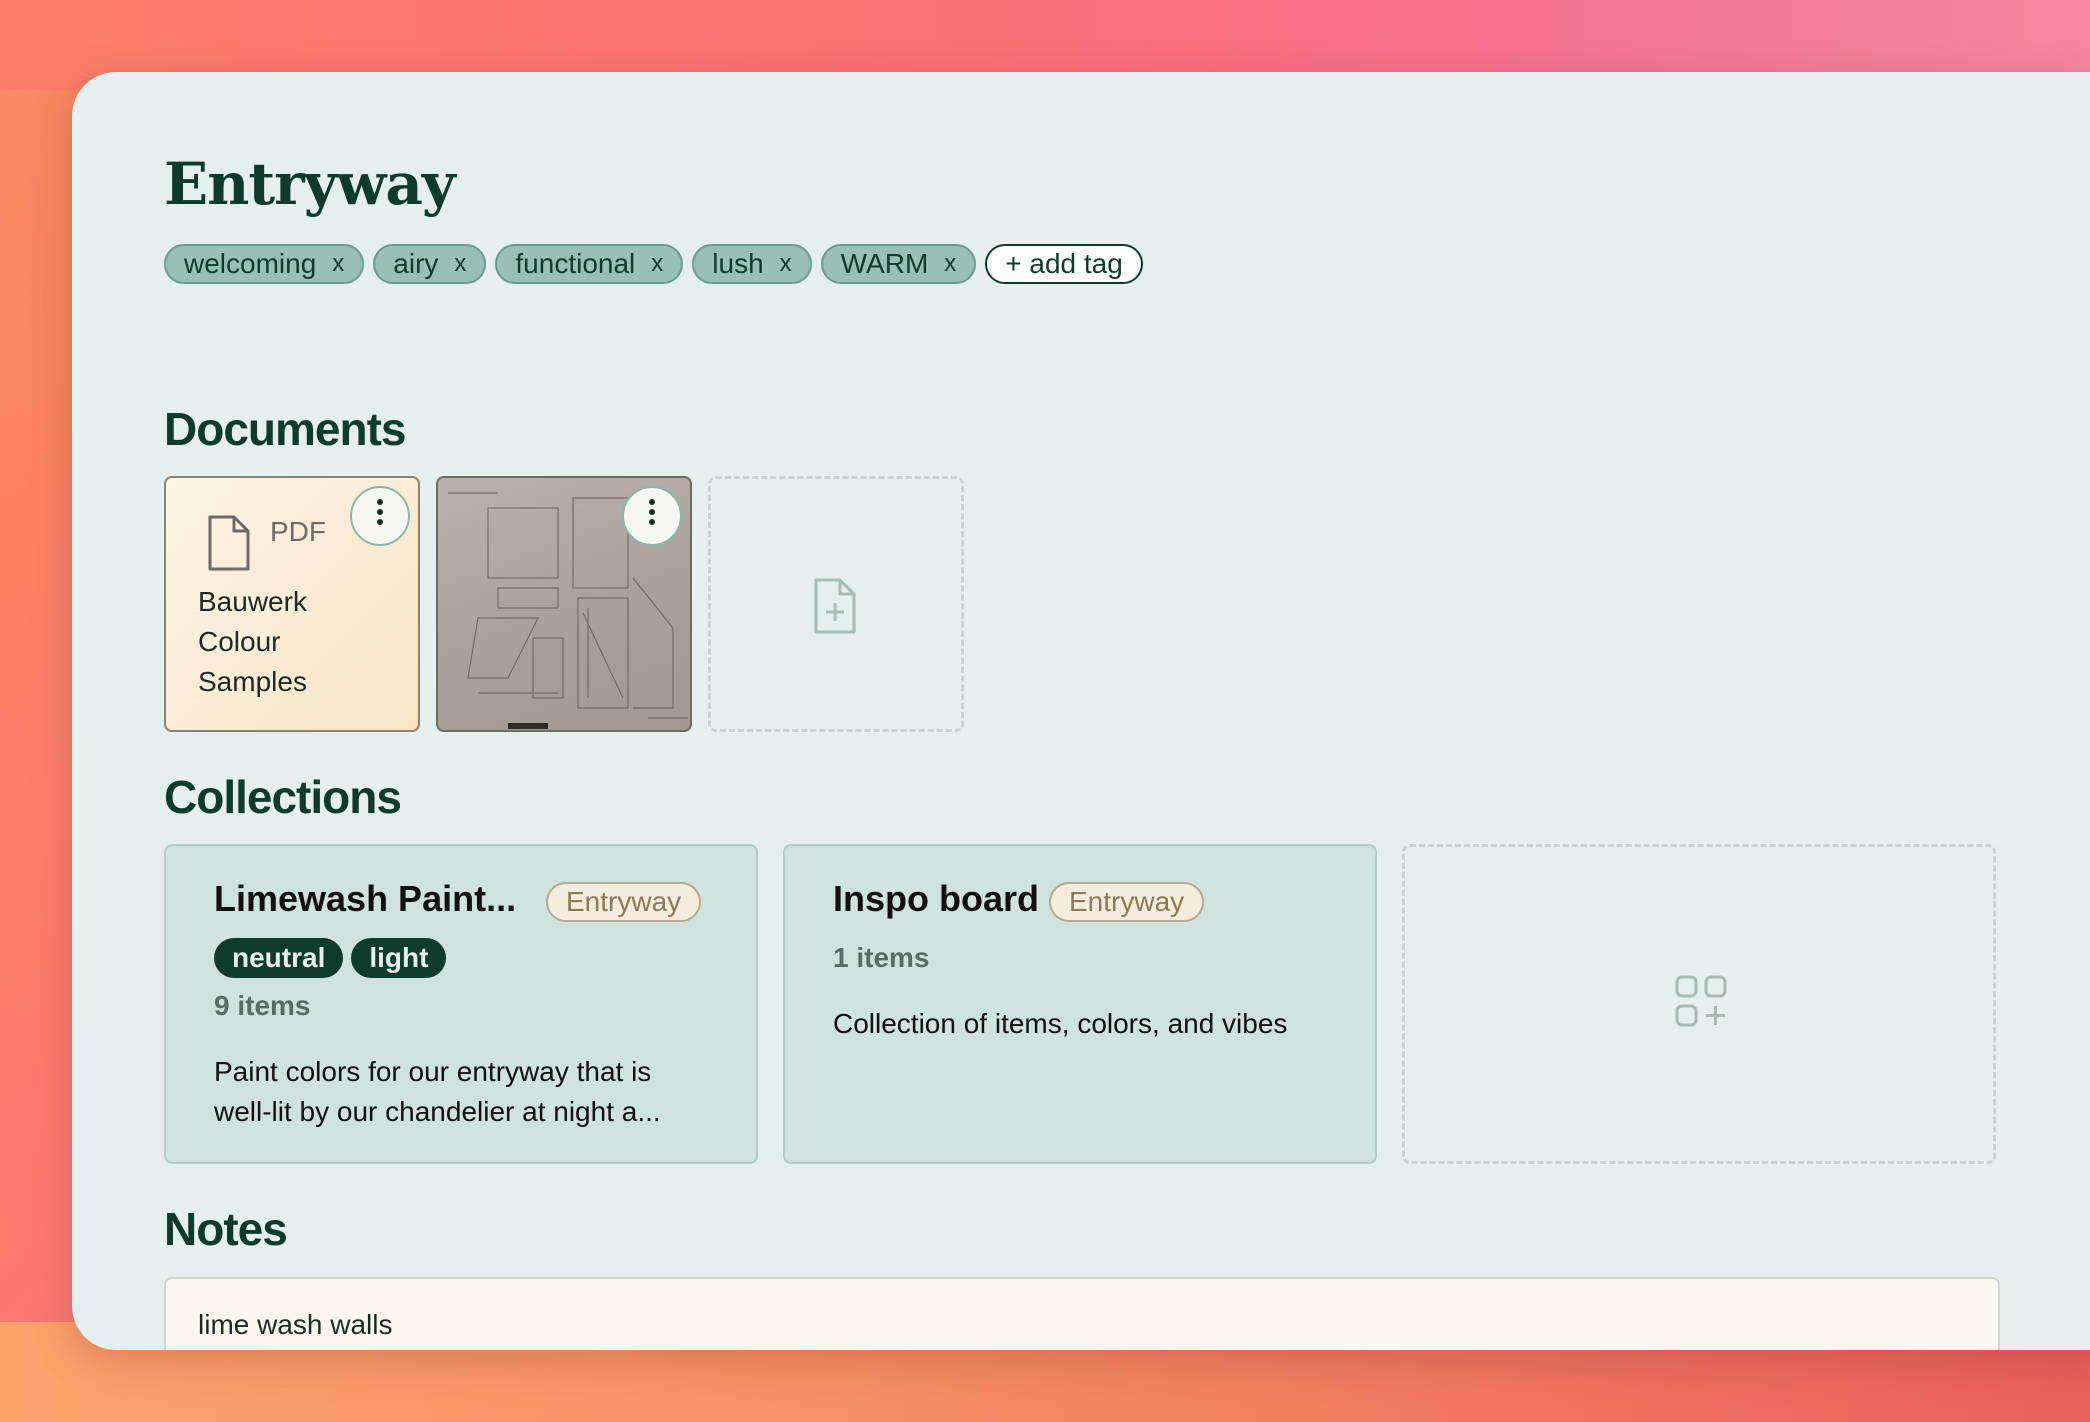 This screenshot has height=1422, width=2090. I want to click on collection-description: Collection of items, colors, and vibes, so click(1060, 1023).